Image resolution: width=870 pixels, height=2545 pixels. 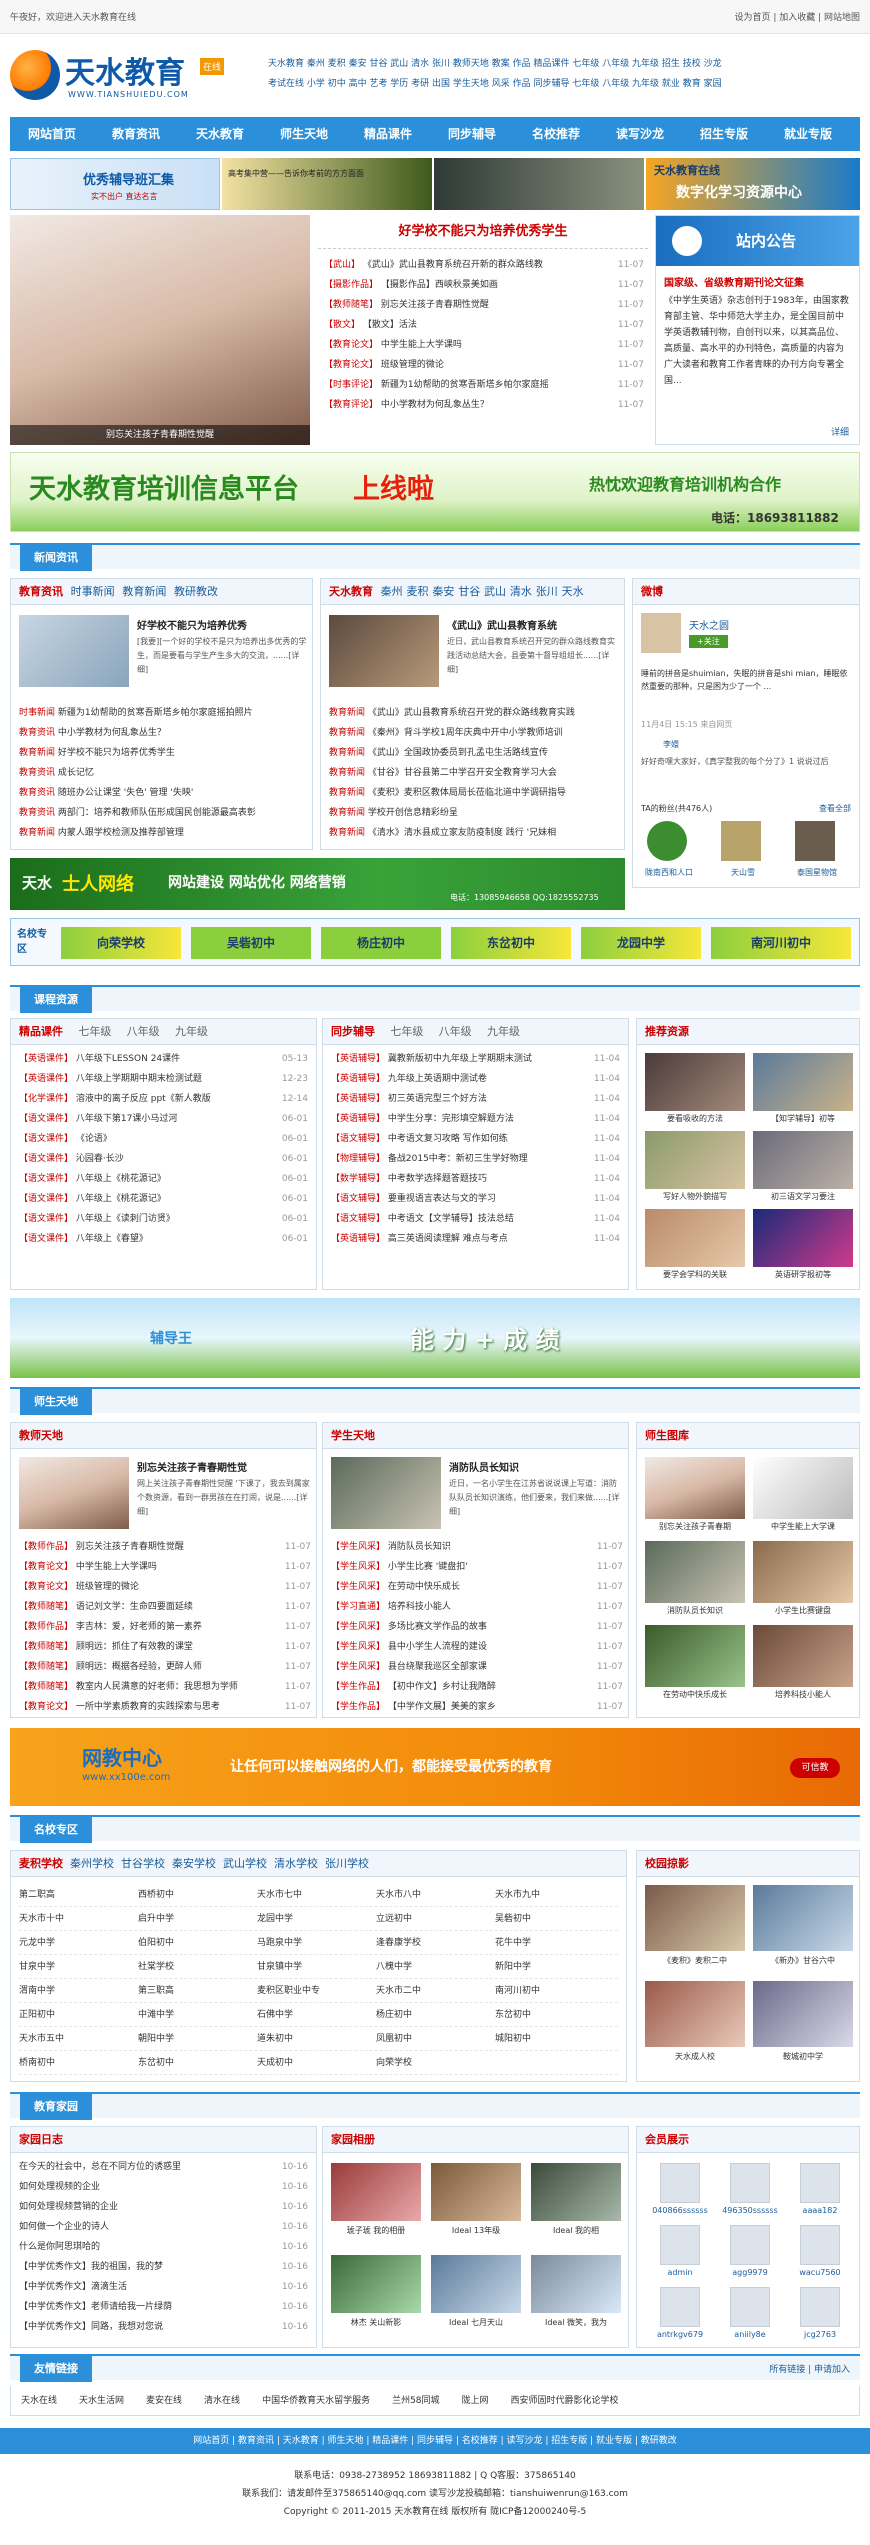 I want to click on item-title: 新疆为1幼帮助的贫寒吾斯塔乡帕尔家庭摇, so click(x=465, y=385).